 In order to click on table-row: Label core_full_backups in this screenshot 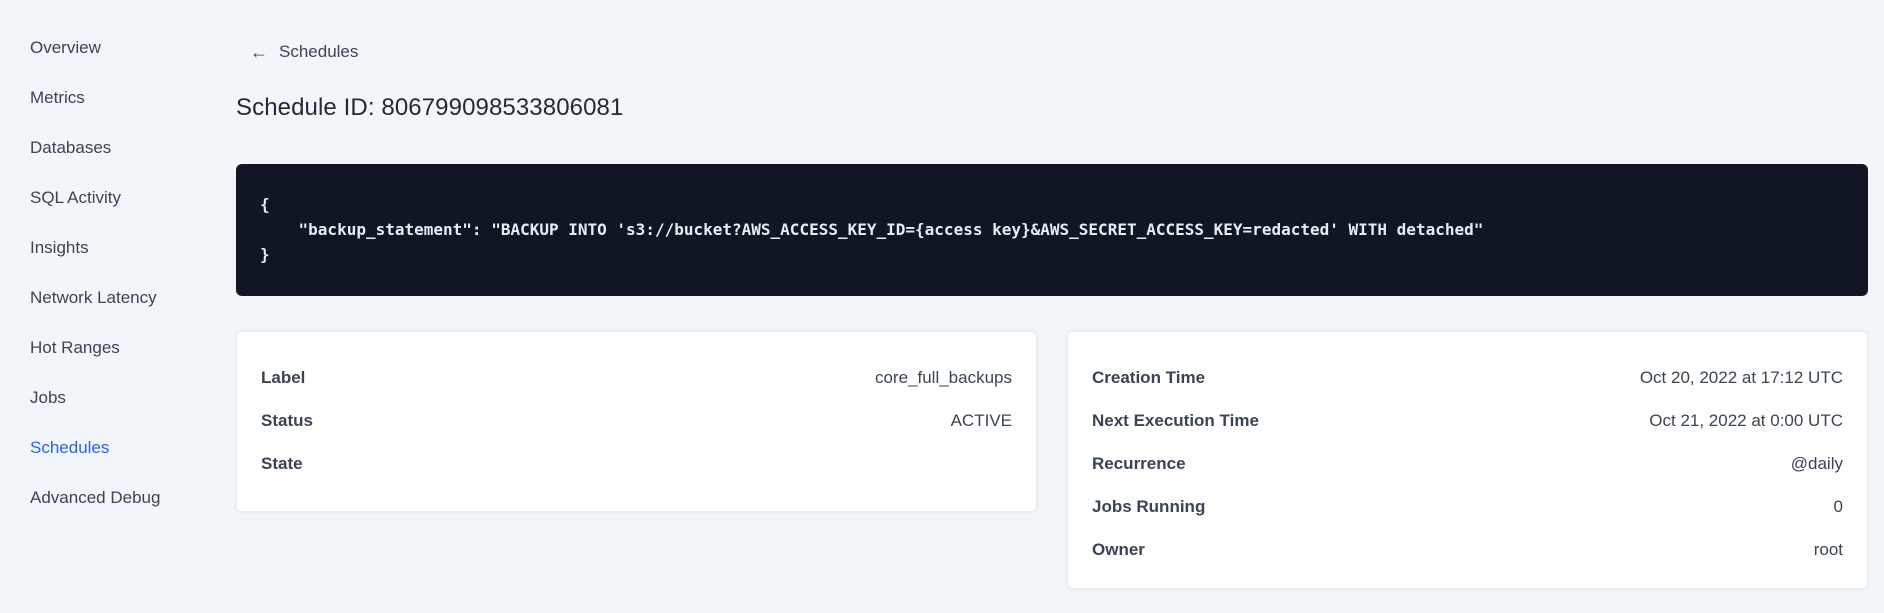, I will do `click(636, 389)`.